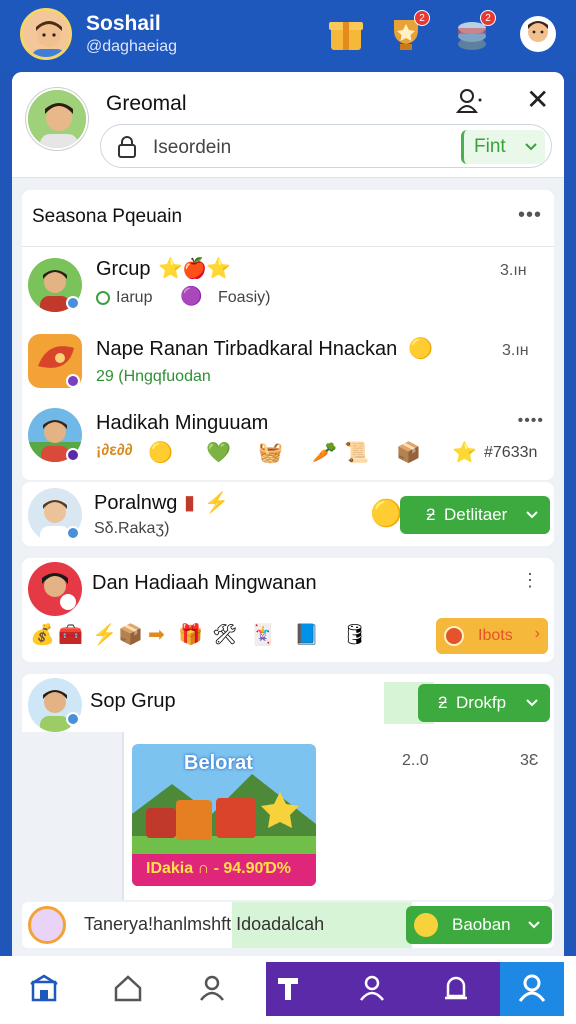 Image resolution: width=576 pixels, height=1024 pixels. I want to click on bell-icon, so click(456, 988).